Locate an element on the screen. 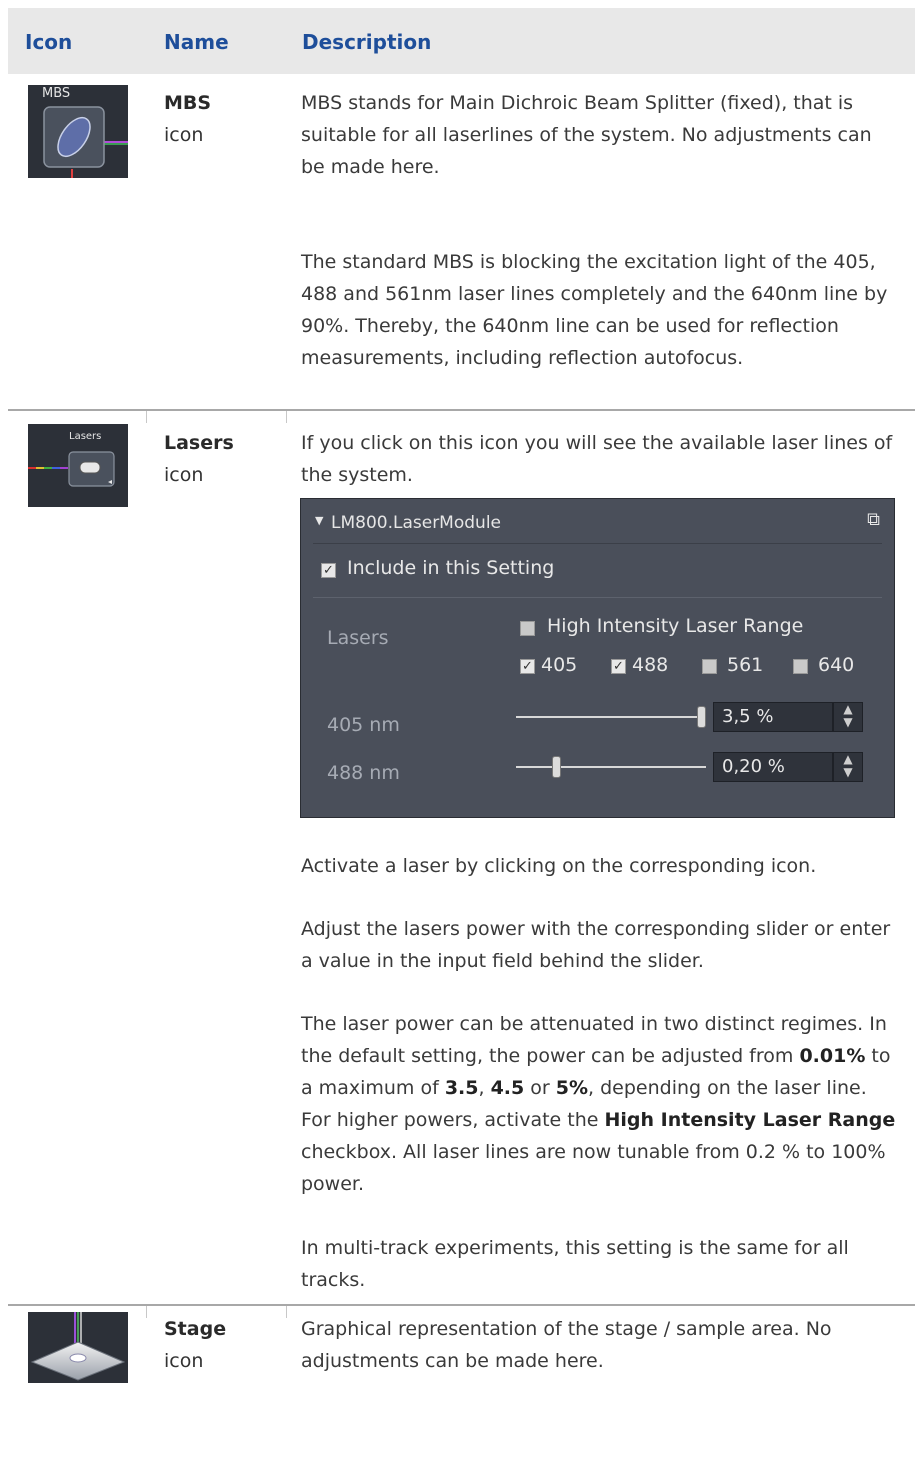 The height and width of the screenshot is (1461, 915). slider-488-label: 488 nm is located at coordinates (363, 773).